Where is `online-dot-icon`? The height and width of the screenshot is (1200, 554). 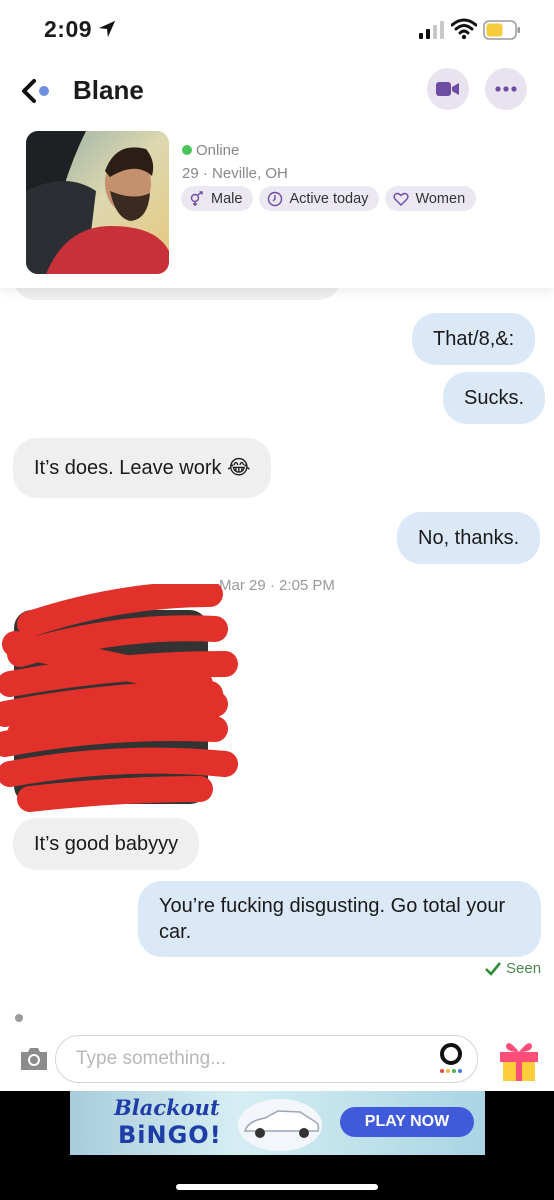 online-dot-icon is located at coordinates (187, 150).